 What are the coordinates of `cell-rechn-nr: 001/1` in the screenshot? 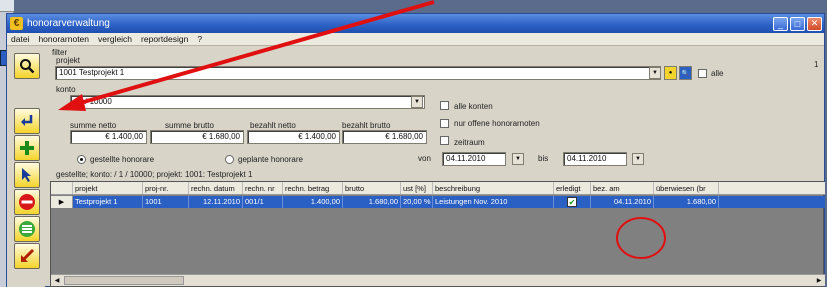 It's located at (263, 202).